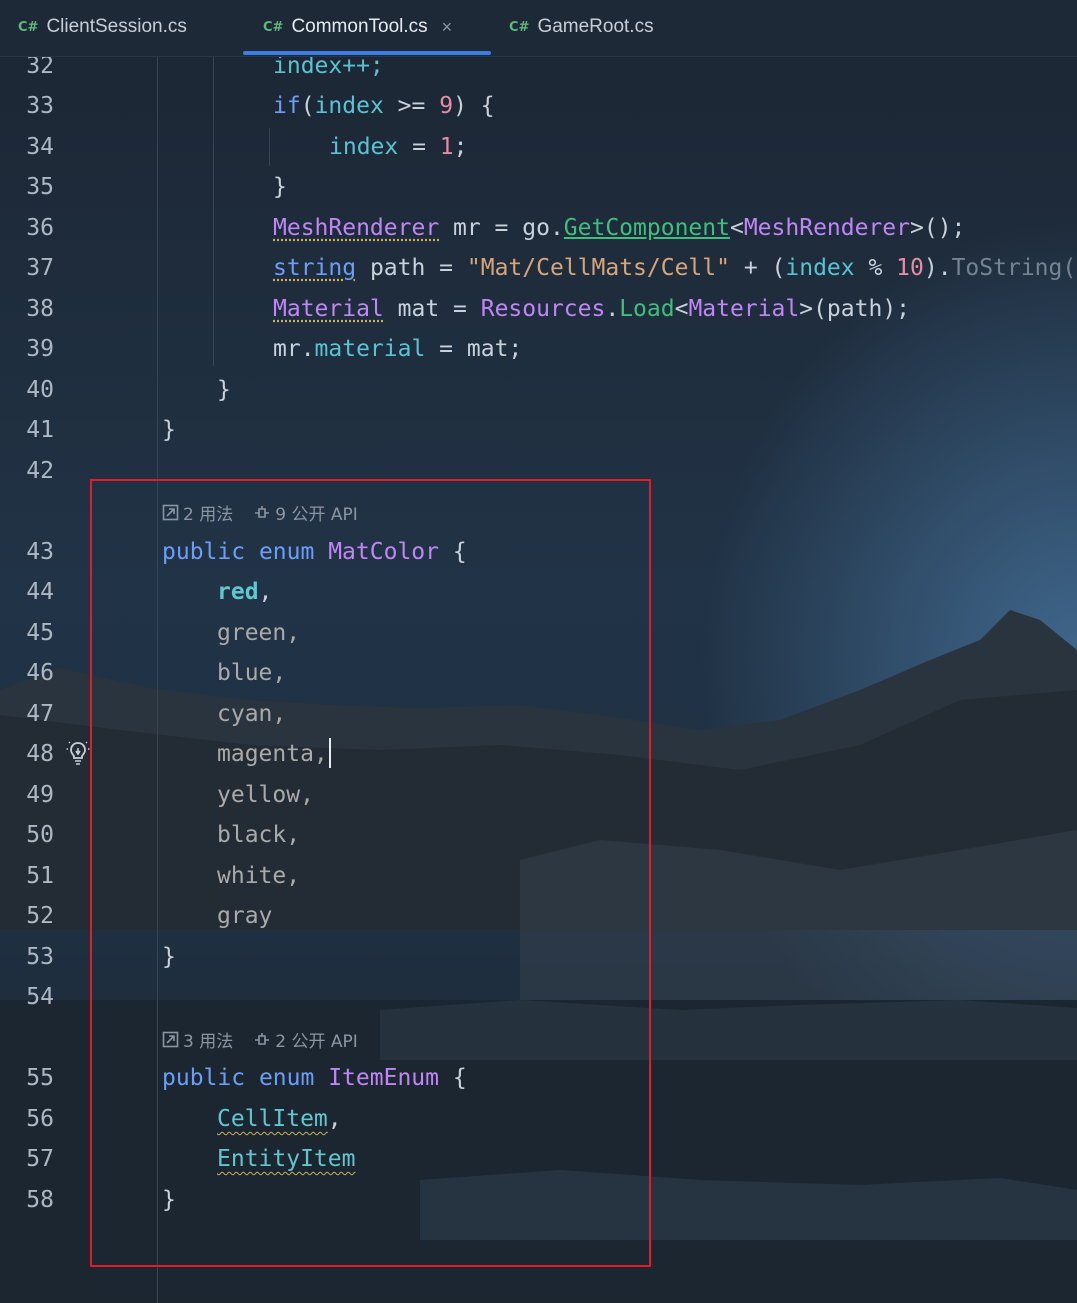 The width and height of the screenshot is (1077, 1303). Describe the element at coordinates (40, 268) in the screenshot. I see `line-number: 37` at that location.